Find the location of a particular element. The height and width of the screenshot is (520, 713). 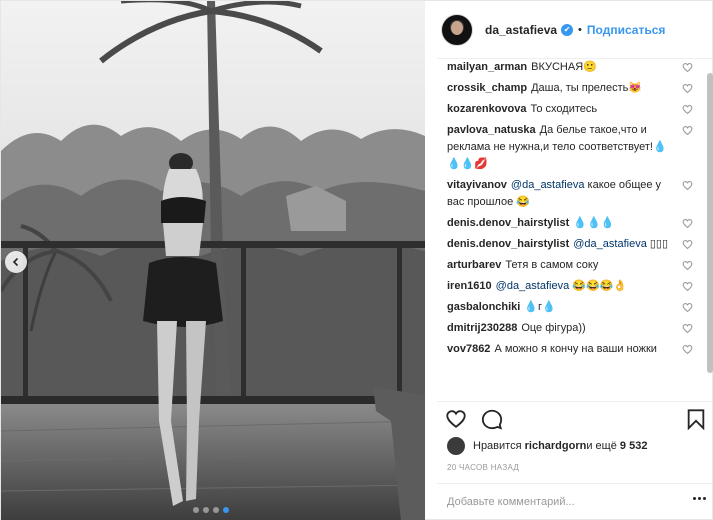

chevron-left-icon is located at coordinates (15, 262).